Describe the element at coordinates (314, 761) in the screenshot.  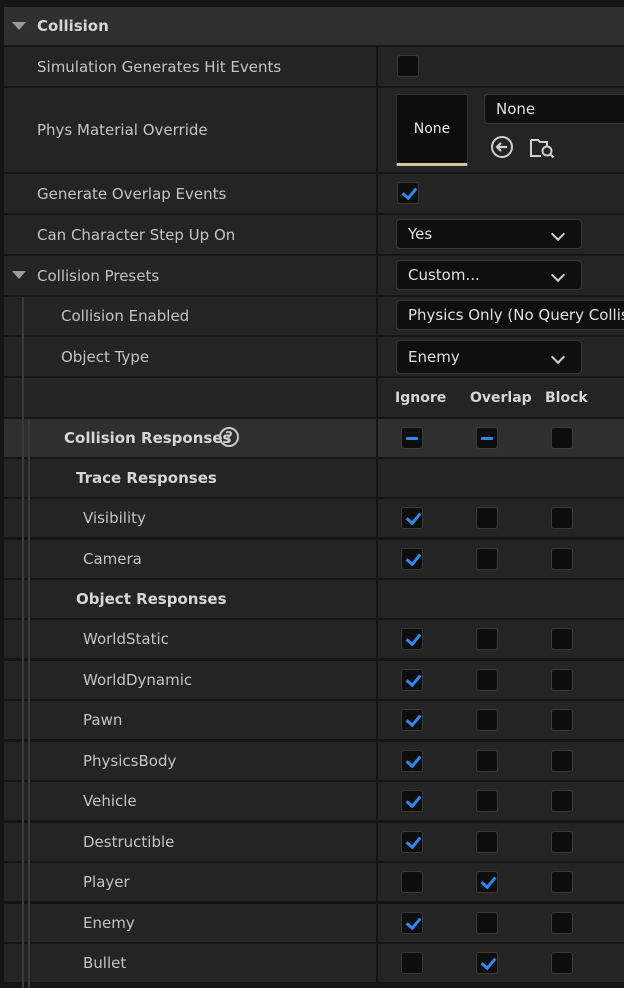
I see `response-row: PhysicsBody` at that location.